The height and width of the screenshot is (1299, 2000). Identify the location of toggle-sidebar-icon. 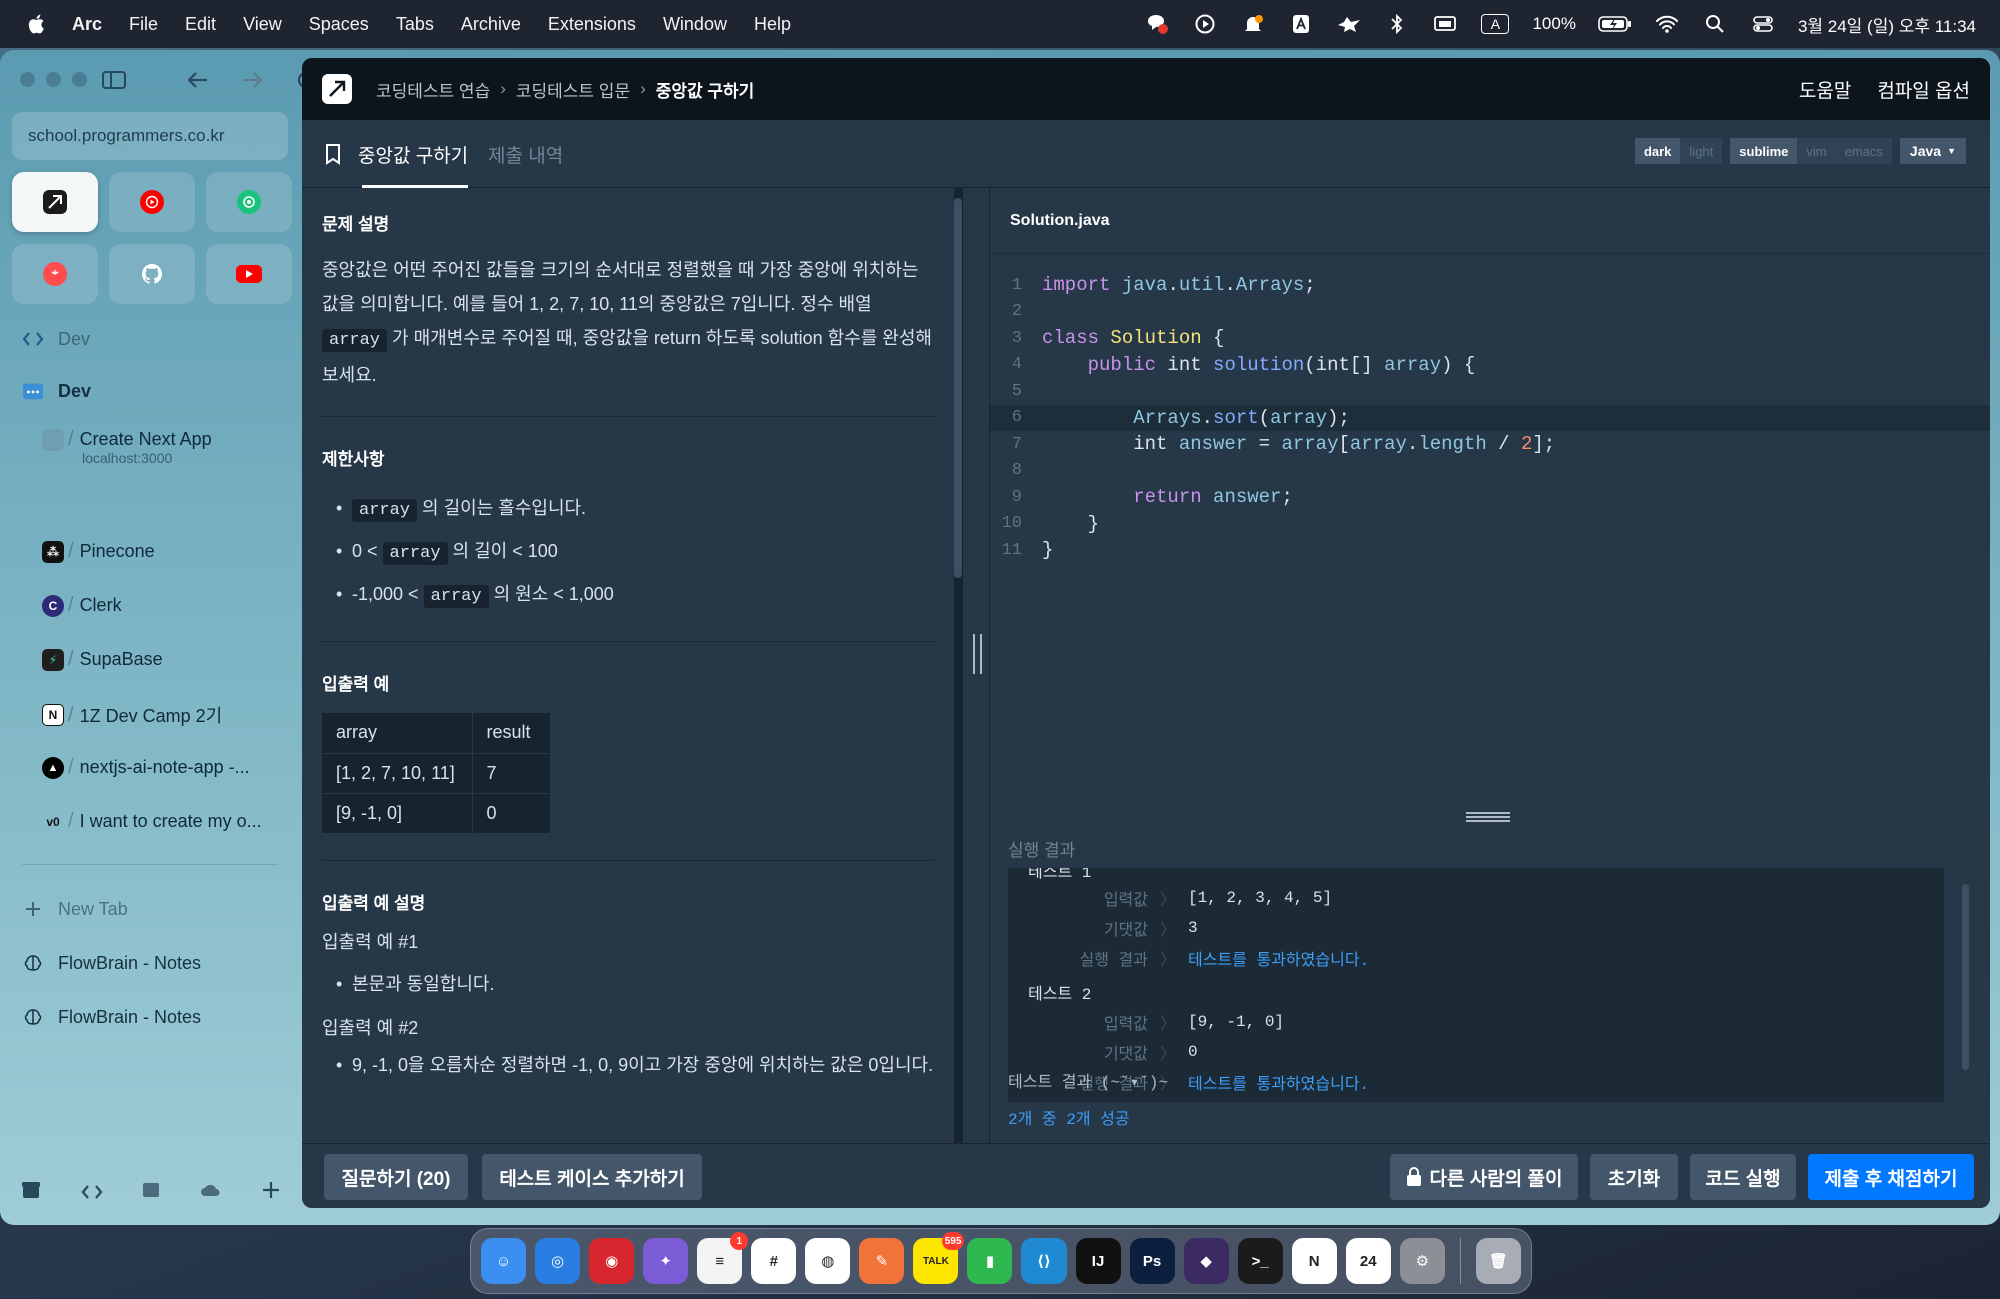
(114, 80).